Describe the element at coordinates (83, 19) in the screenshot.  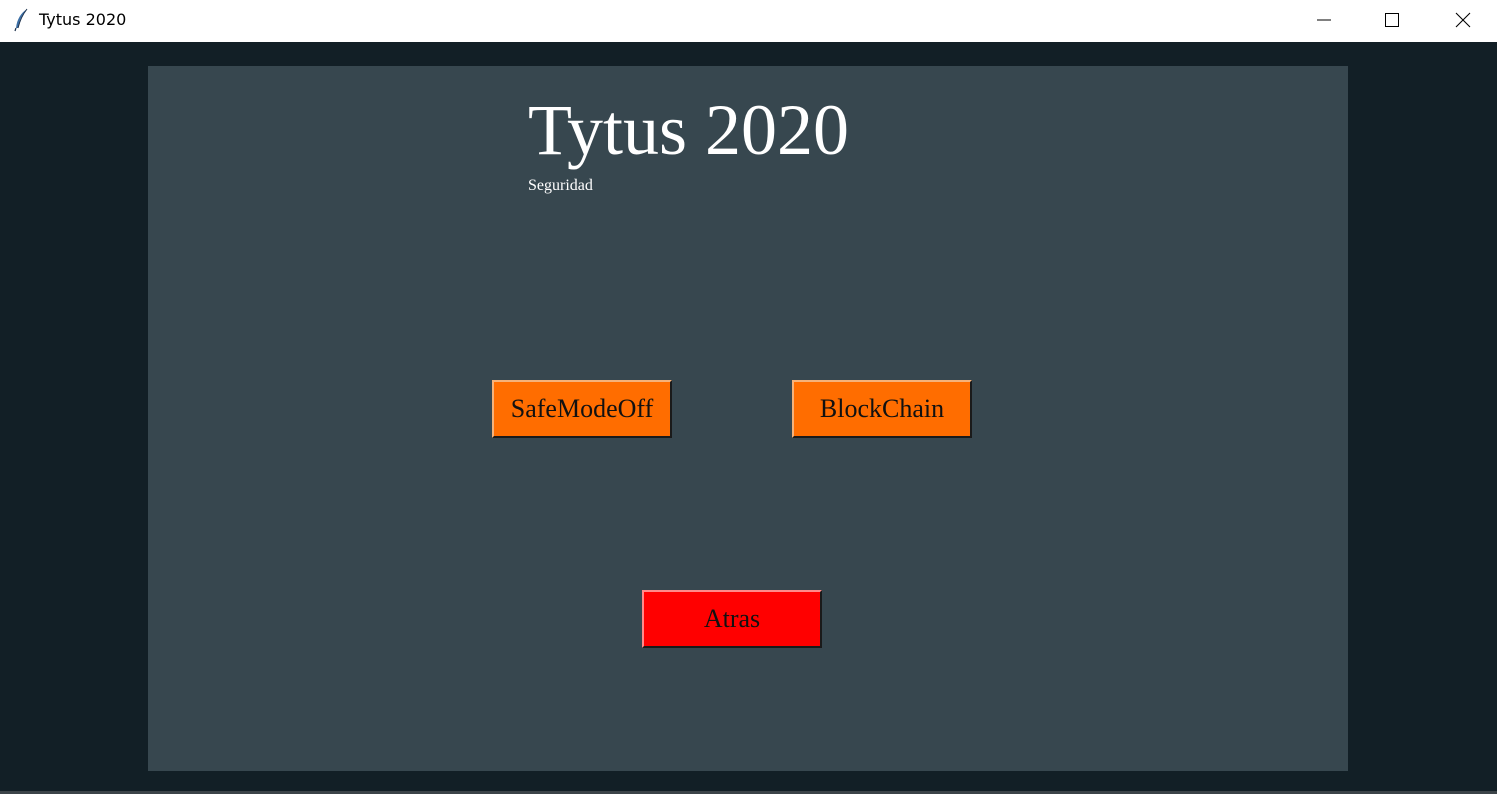
I see `window-title: Tytus 2020` at that location.